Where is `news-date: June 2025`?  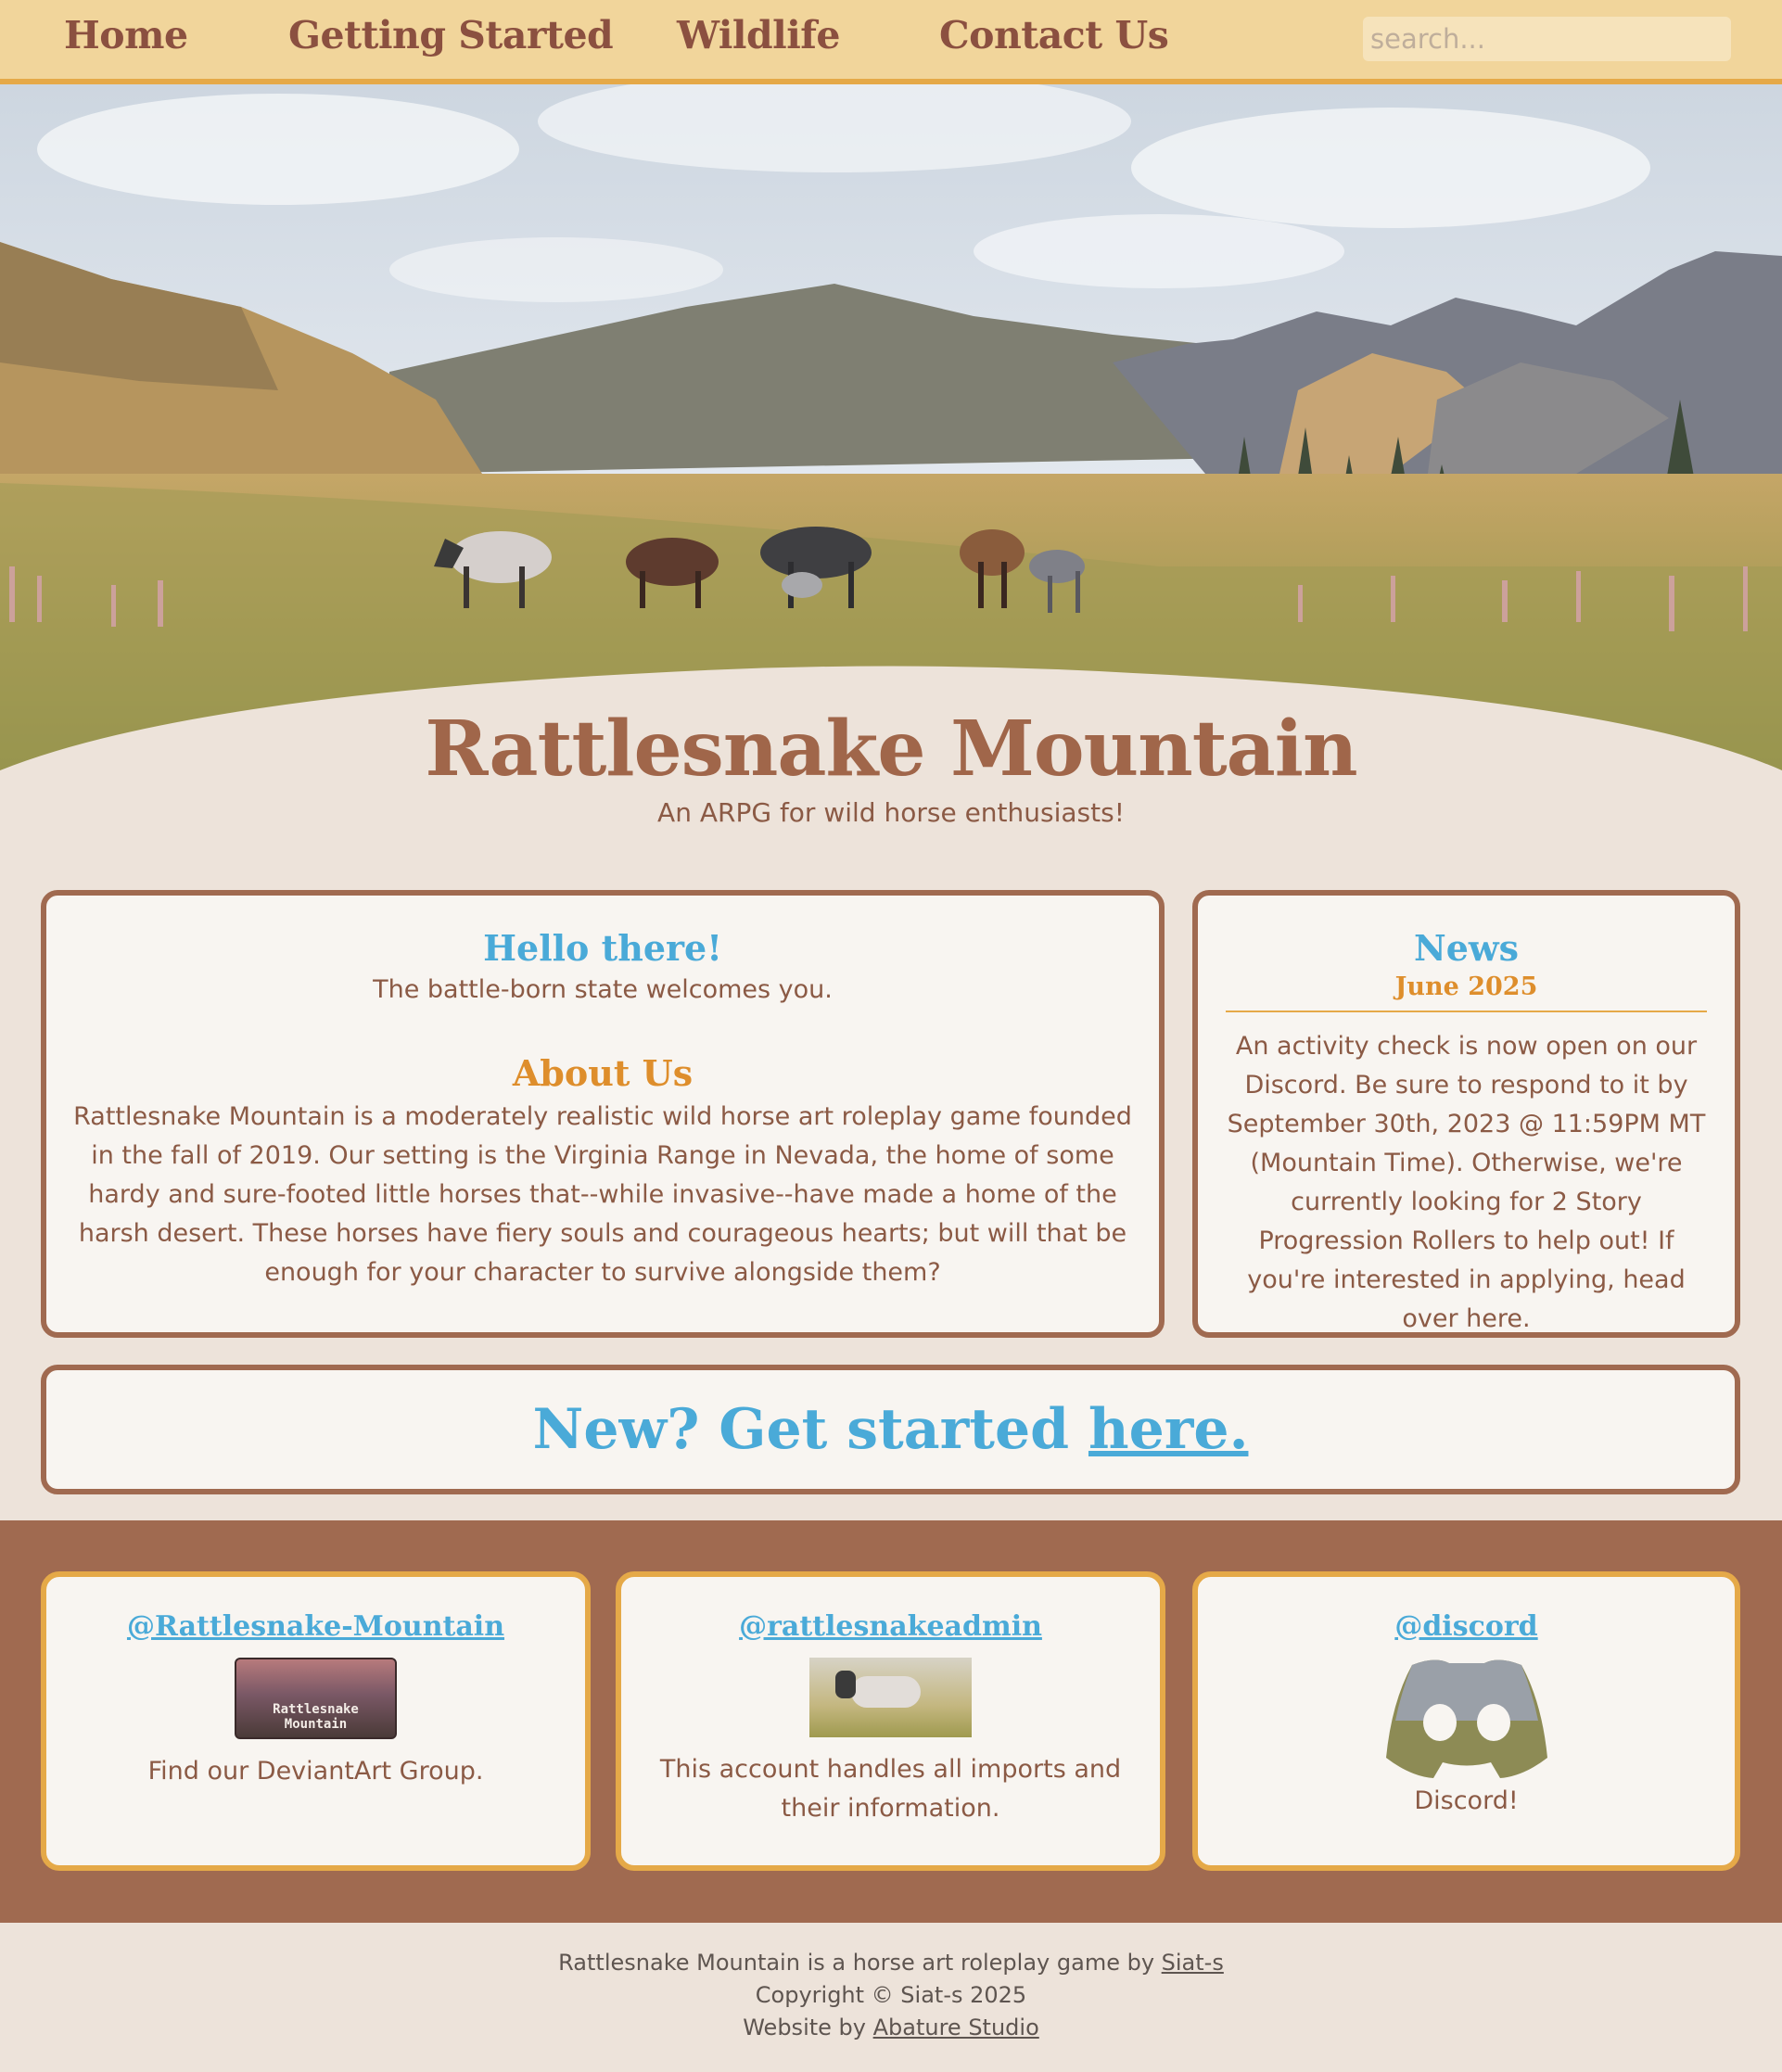
news-date: June 2025 is located at coordinates (1466, 987).